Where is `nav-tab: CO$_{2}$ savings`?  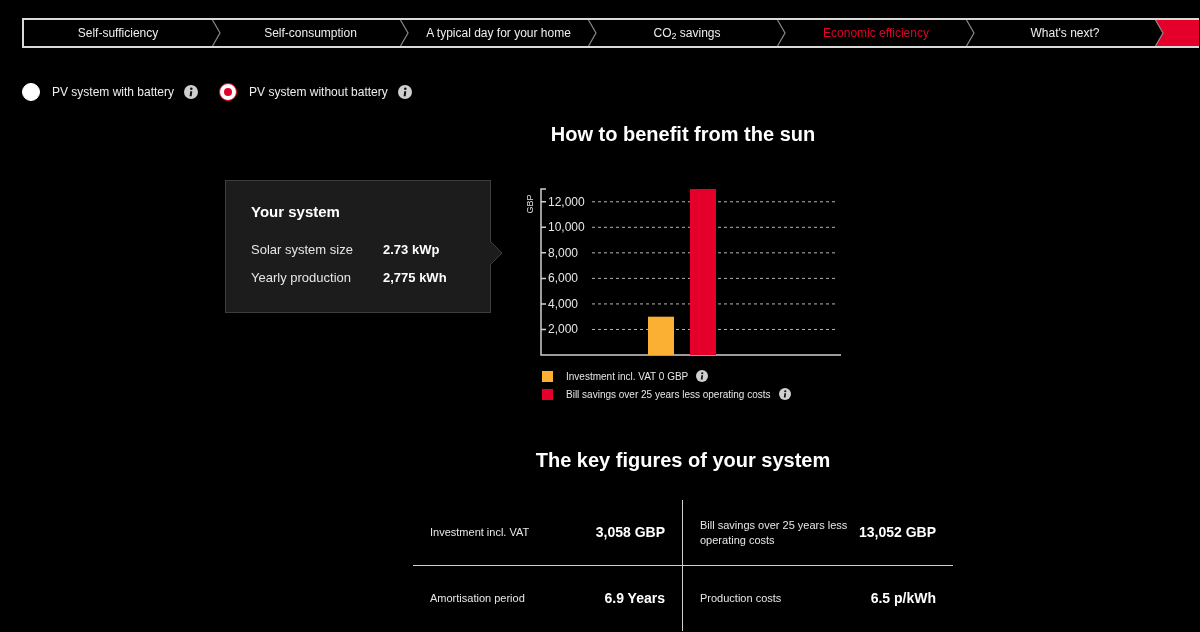
nav-tab: CO$_{2}$ savings is located at coordinates (687, 33).